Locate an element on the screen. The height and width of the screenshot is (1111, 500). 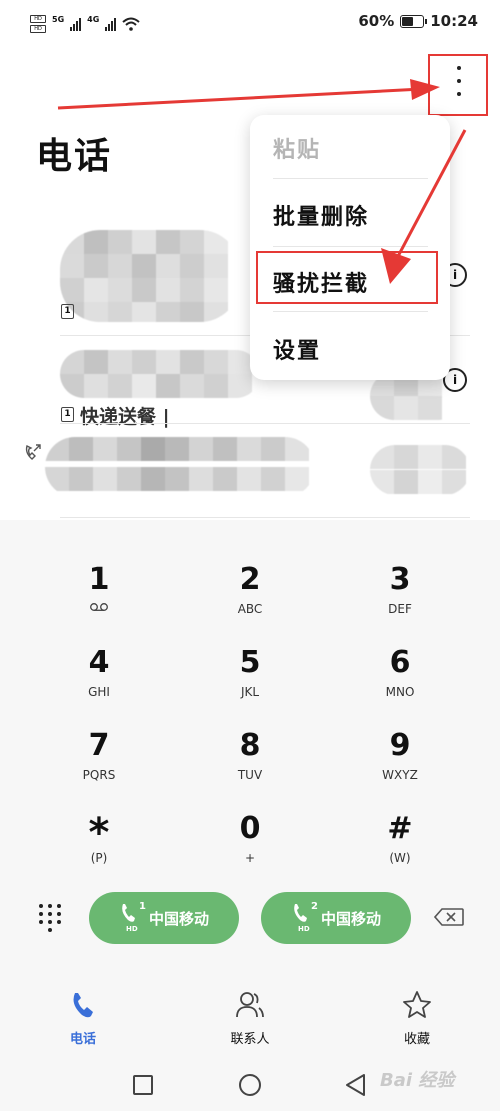
network1-label: 5G is located at coordinates (58, 19).